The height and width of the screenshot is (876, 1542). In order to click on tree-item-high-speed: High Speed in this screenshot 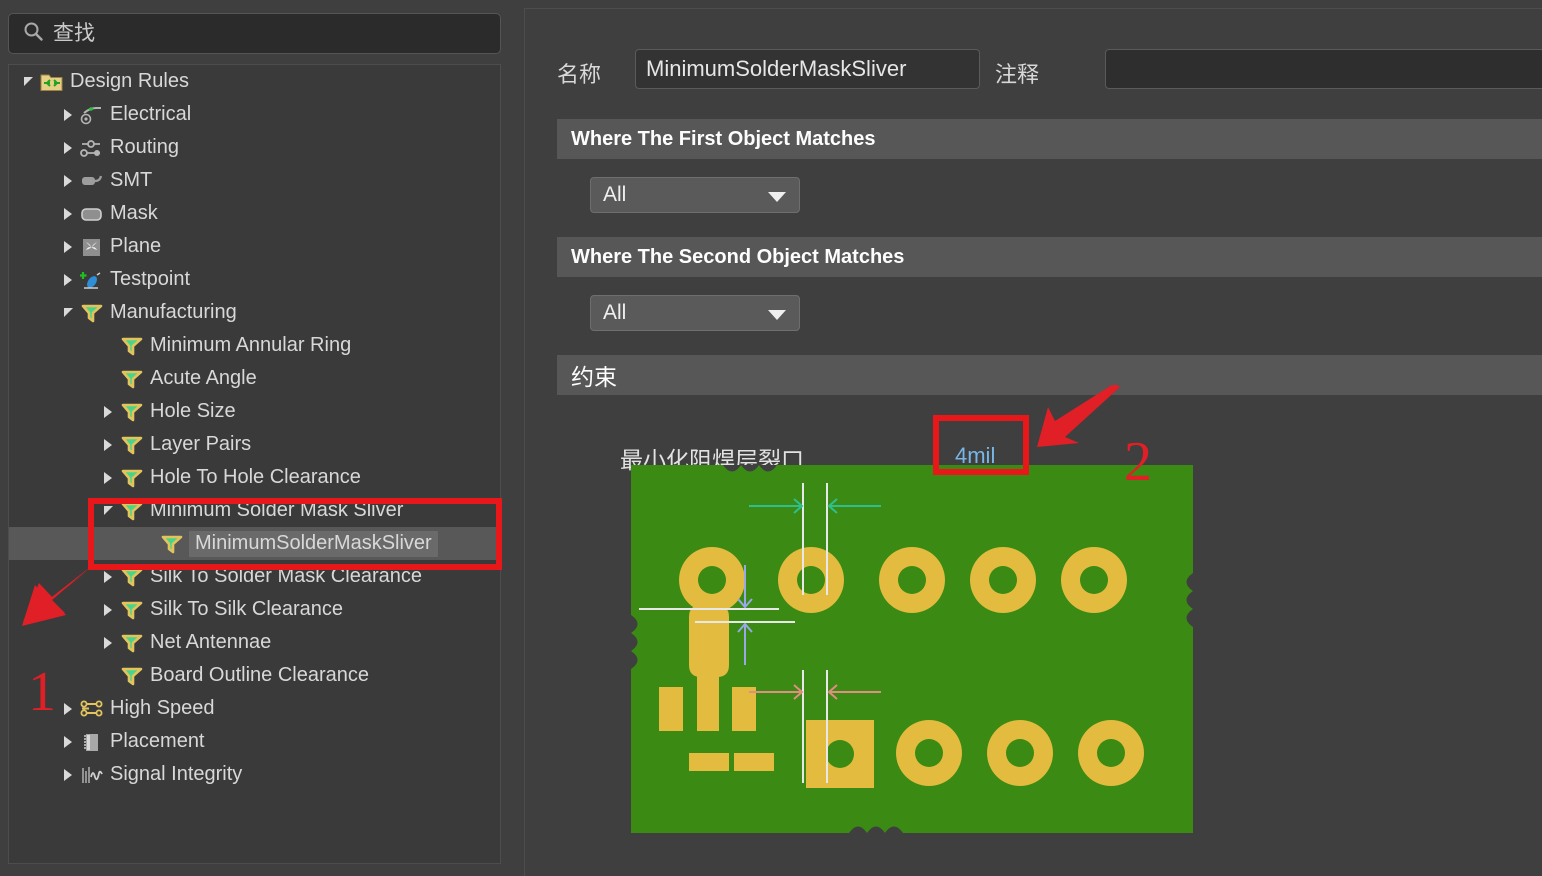, I will do `click(254, 708)`.